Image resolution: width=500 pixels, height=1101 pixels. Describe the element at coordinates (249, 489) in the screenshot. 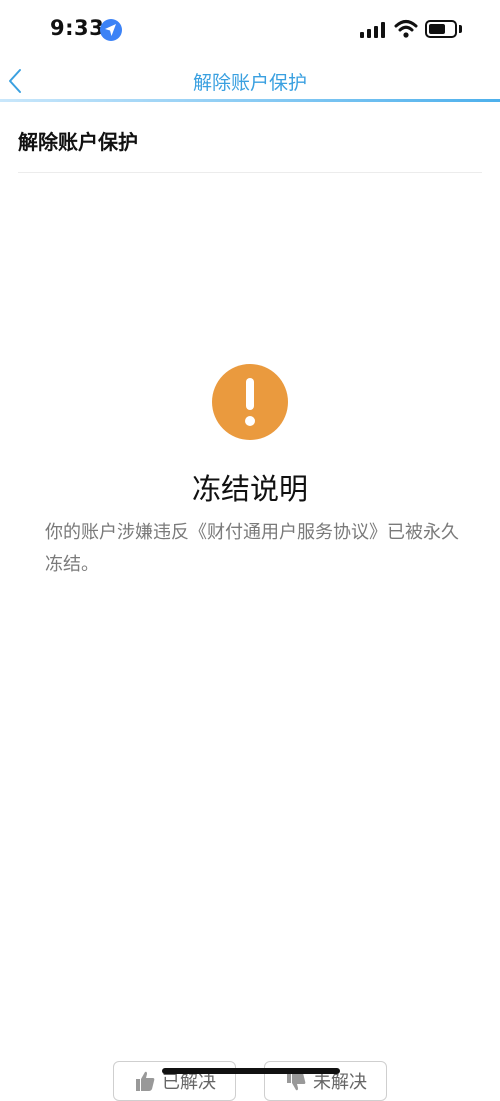

I see `notice-title: 冻结说明` at that location.